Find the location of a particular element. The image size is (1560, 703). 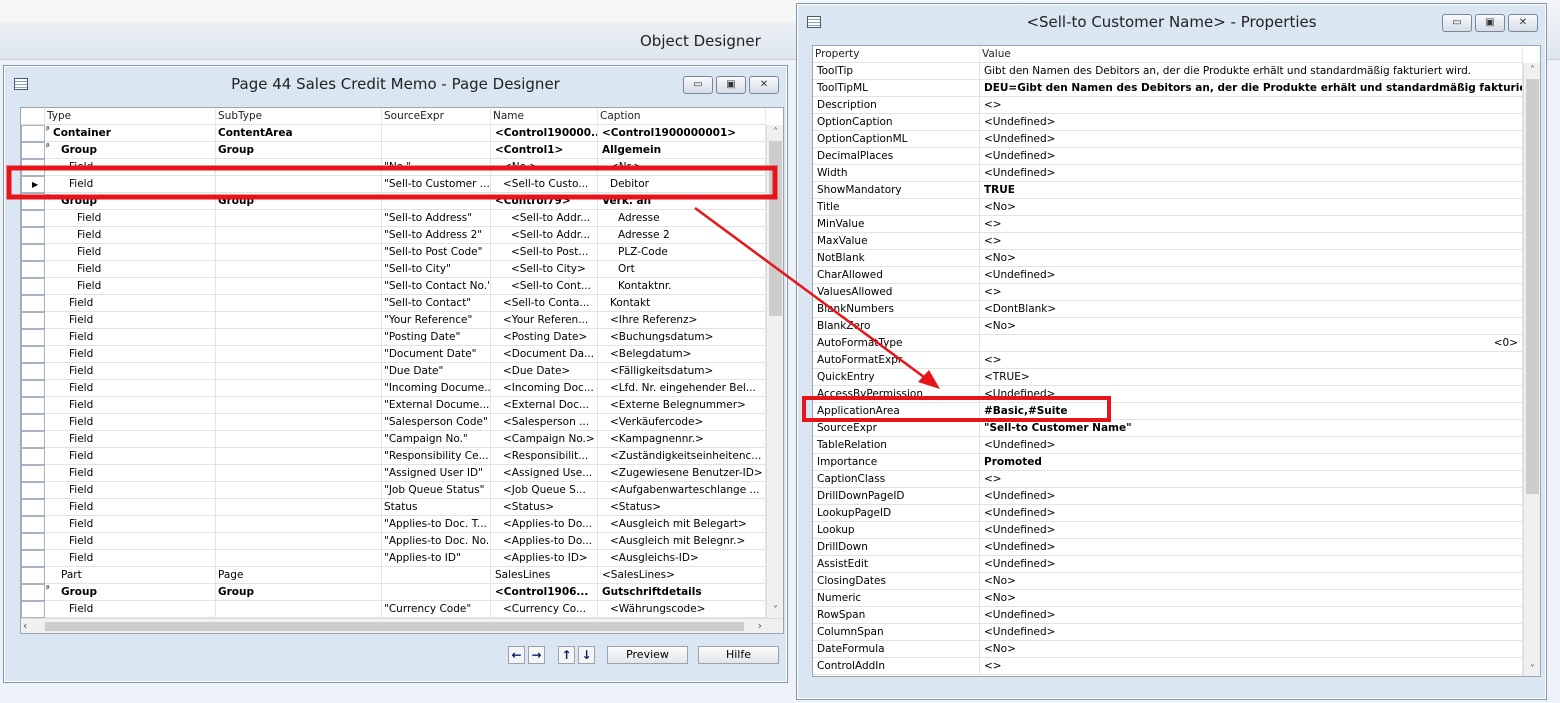

property-row: DateFormula <No> is located at coordinates (1168, 649).